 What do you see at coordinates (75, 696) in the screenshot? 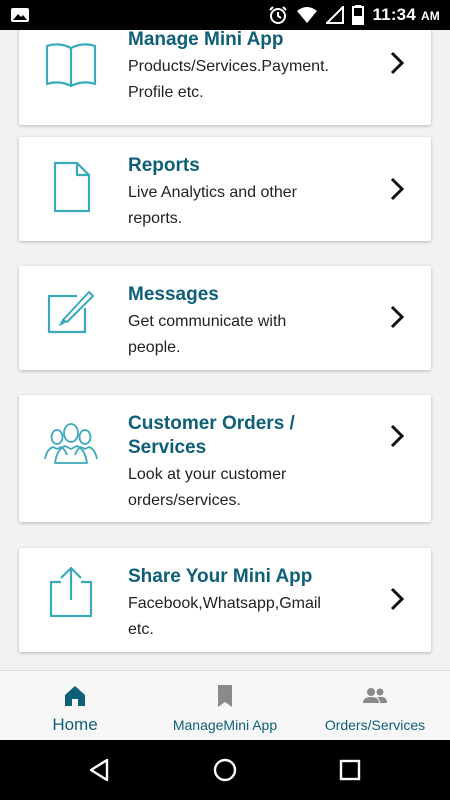
I see `home-icon` at bounding box center [75, 696].